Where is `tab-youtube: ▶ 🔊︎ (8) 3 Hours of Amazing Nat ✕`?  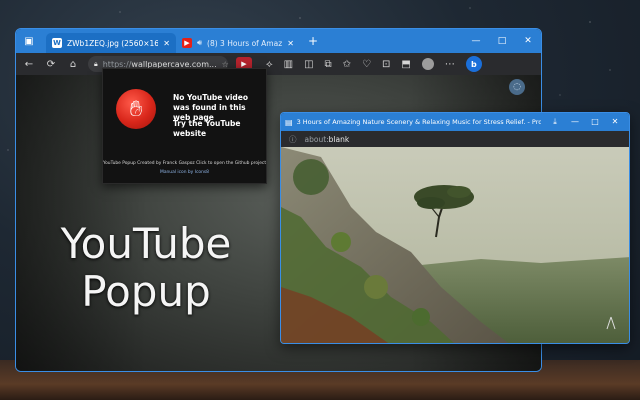 tab-youtube: ▶ 🔊︎ (8) 3 Hours of Amazing Nat ✕ is located at coordinates (238, 43).